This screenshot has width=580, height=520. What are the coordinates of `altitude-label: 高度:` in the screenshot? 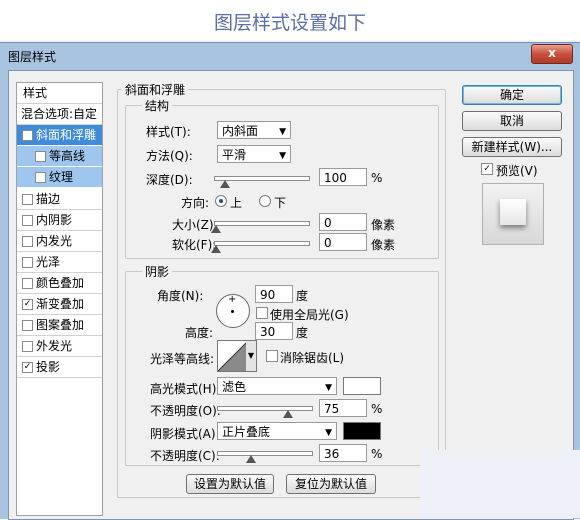 It's located at (199, 333).